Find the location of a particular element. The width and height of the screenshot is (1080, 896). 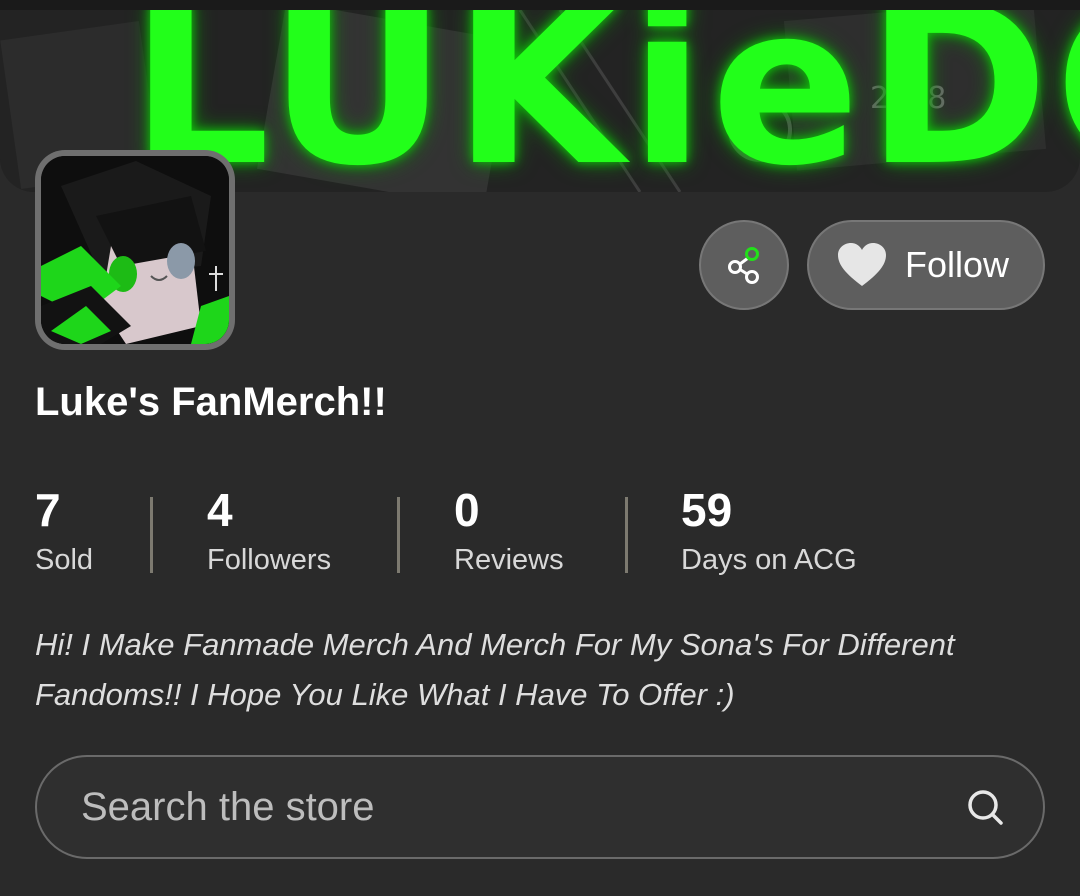

stat-label: Sold is located at coordinates (64, 560).